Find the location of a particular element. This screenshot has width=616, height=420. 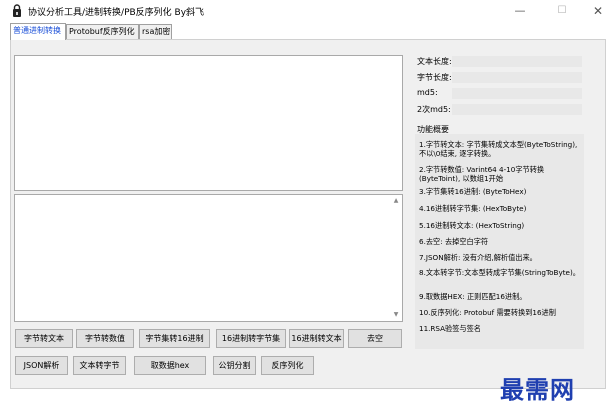

tab-label: rsa加密 is located at coordinates (156, 31).